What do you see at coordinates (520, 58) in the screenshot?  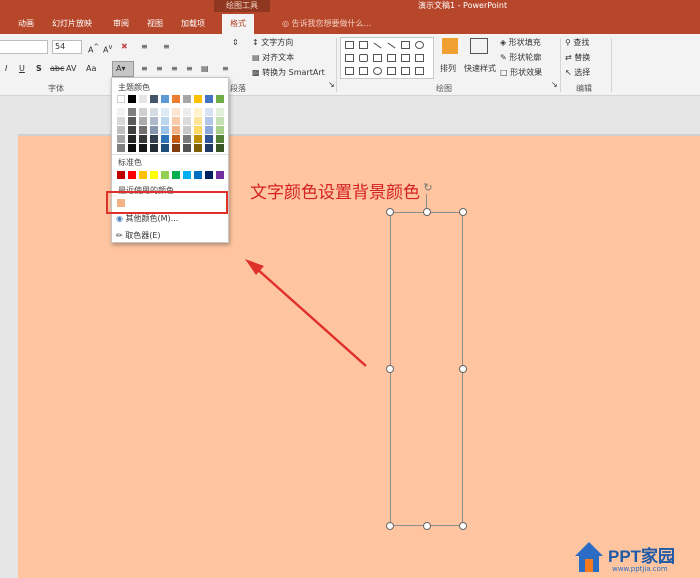 I see `shape-outline-button: ✎ 形状轮廓` at bounding box center [520, 58].